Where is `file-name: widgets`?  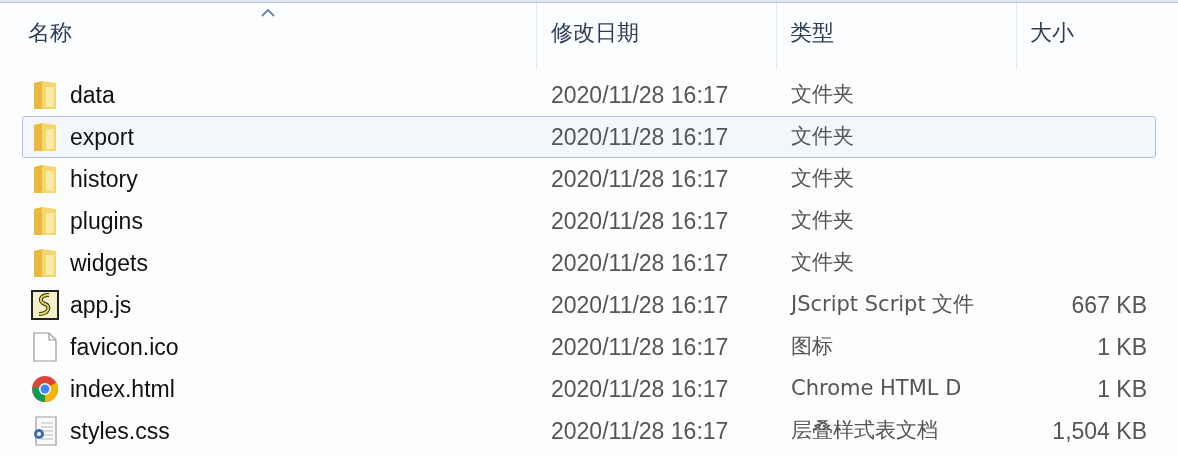 file-name: widgets is located at coordinates (109, 263).